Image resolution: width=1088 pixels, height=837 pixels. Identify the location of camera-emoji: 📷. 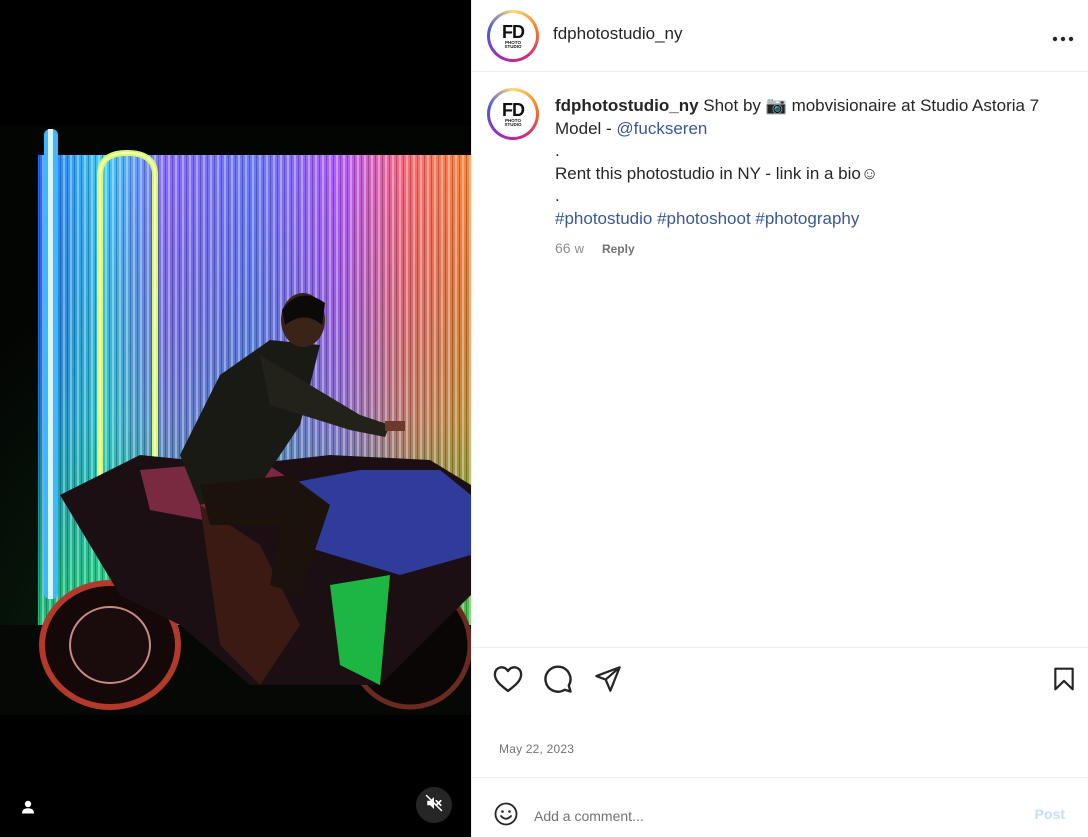
(776, 105).